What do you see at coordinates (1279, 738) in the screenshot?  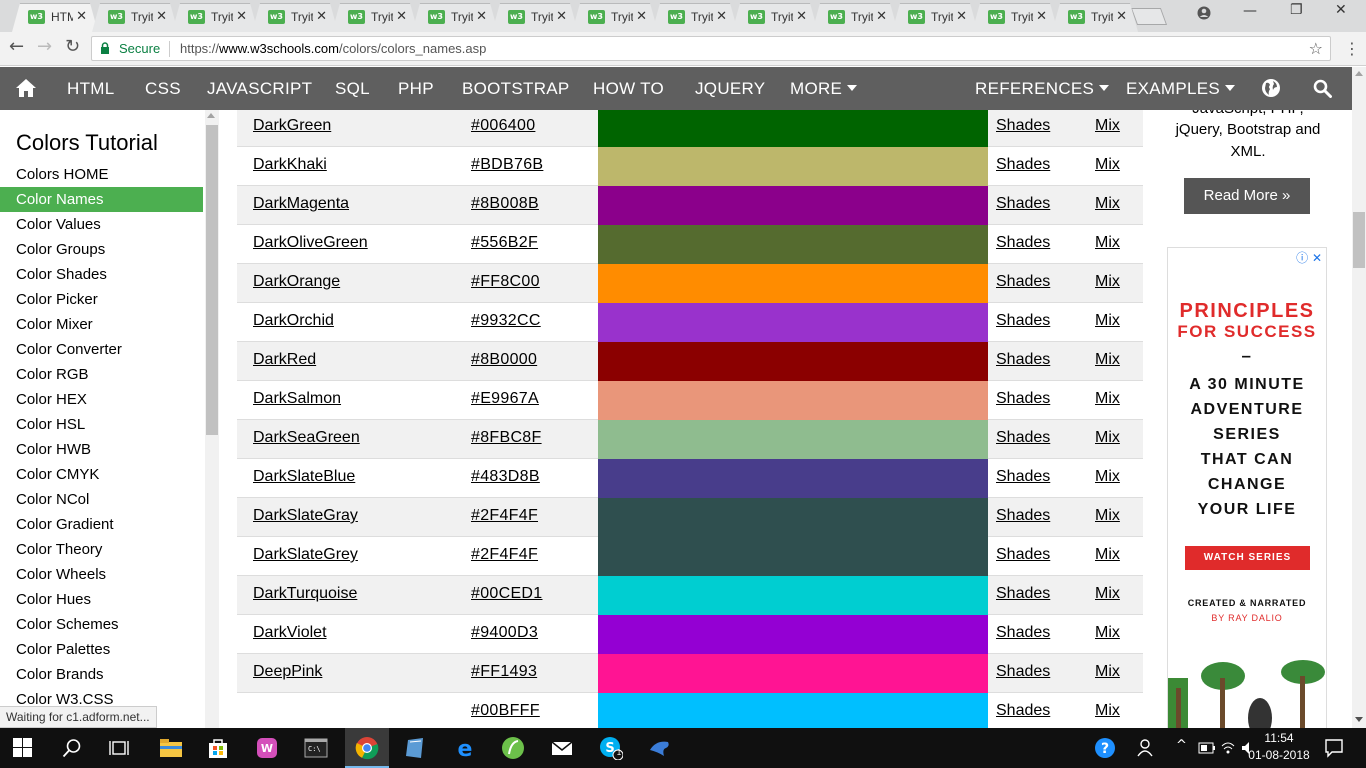 I see `clock-time: 11:54` at bounding box center [1279, 738].